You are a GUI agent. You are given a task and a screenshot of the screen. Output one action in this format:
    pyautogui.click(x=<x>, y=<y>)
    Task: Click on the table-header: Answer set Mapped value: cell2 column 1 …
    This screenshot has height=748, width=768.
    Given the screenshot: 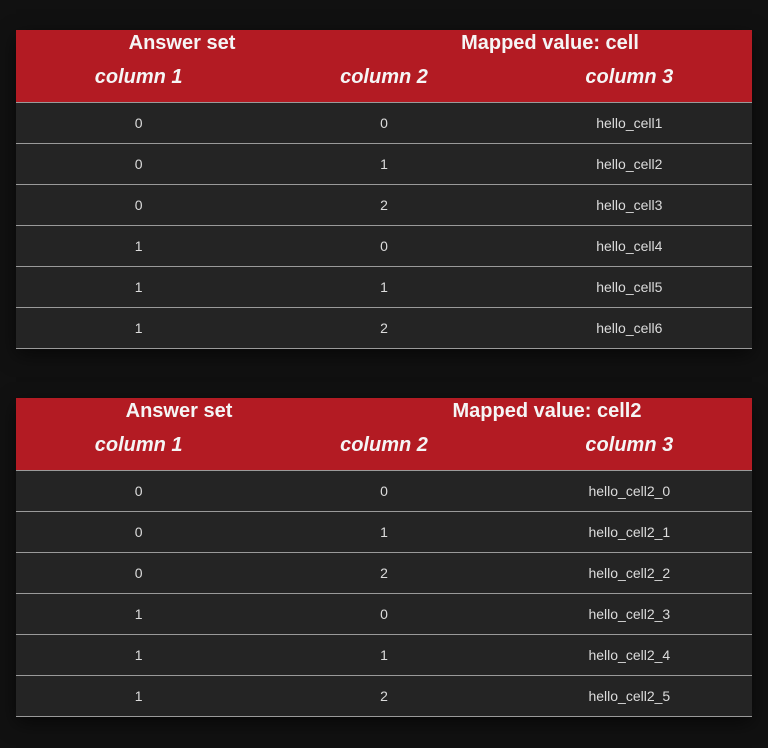 What is the action you would take?
    pyautogui.click(x=384, y=434)
    